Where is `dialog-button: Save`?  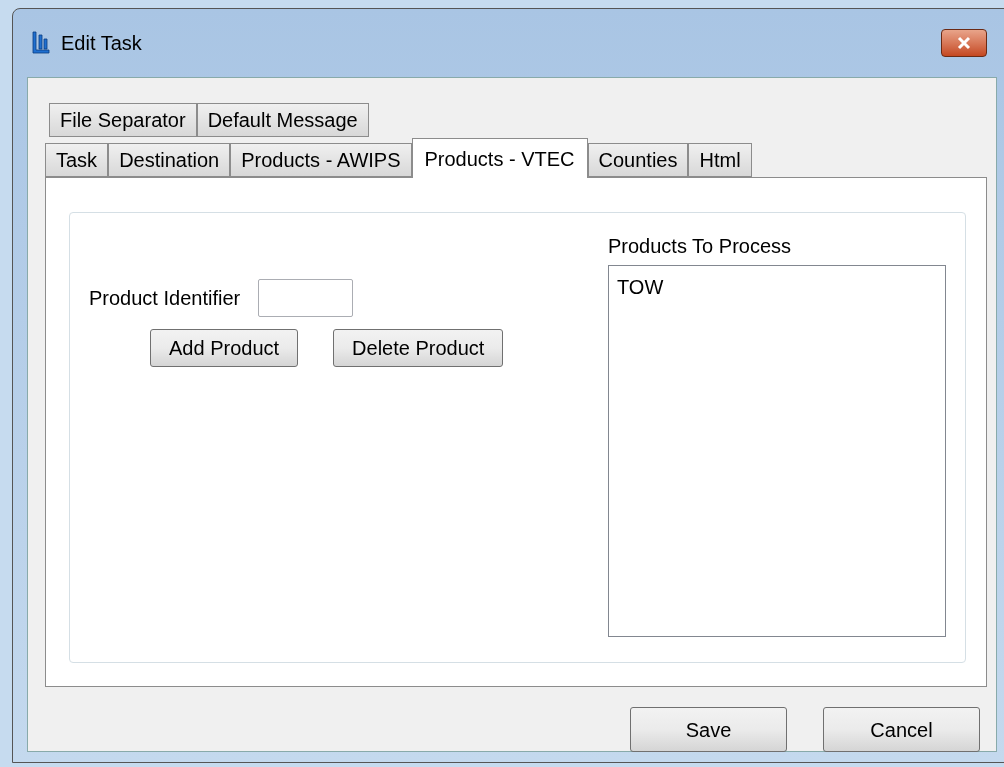 dialog-button: Save is located at coordinates (708, 729).